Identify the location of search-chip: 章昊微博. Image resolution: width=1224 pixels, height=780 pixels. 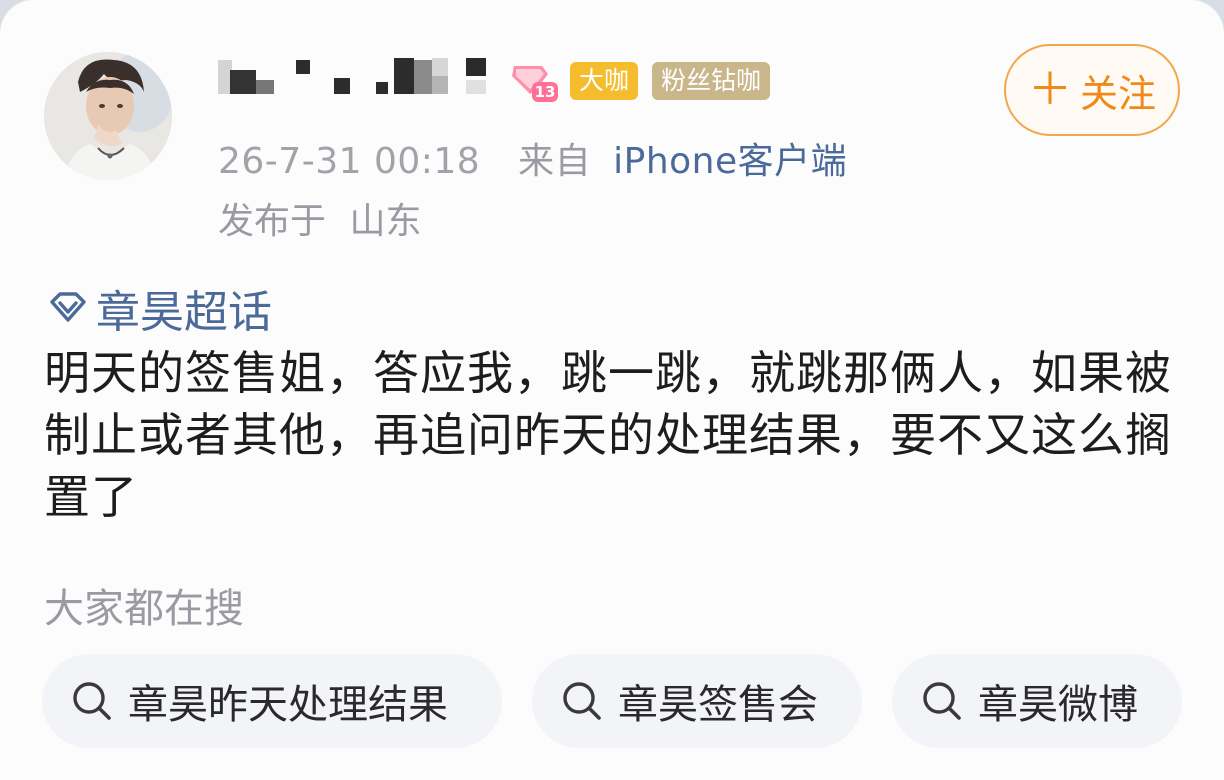
(1037, 701).